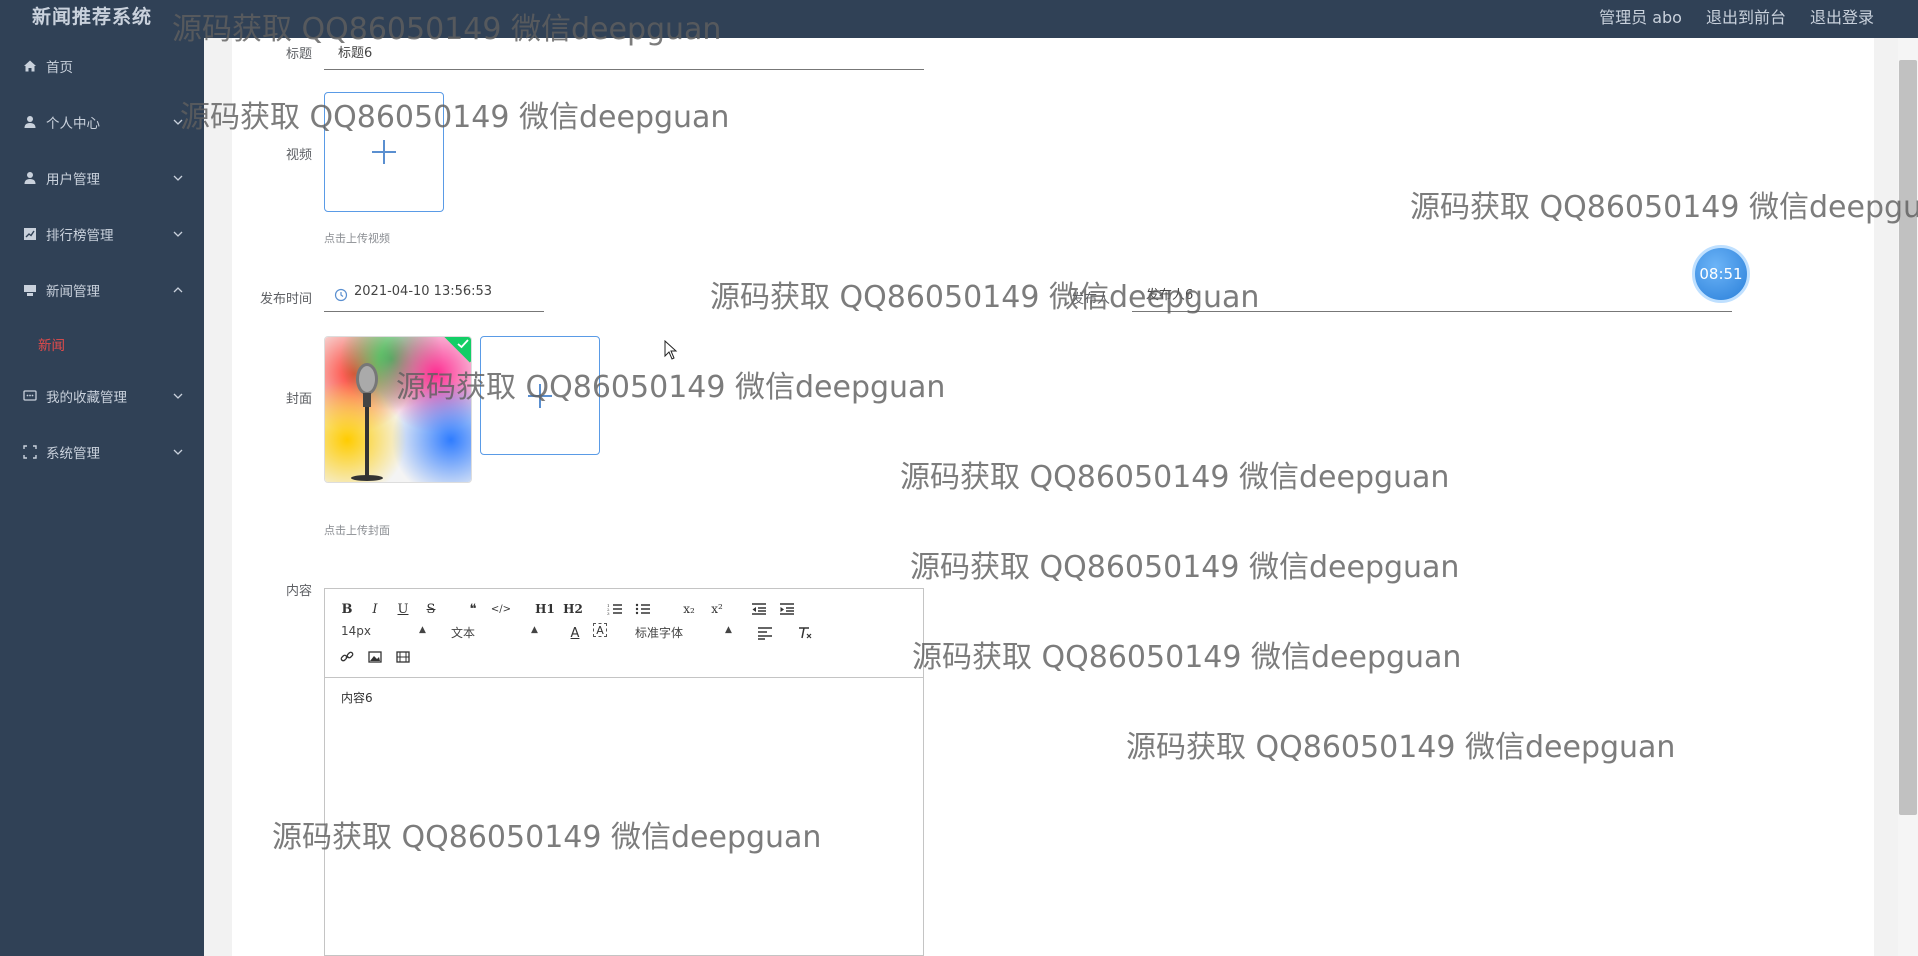 This screenshot has height=956, width=1918. What do you see at coordinates (102, 497) in the screenshot?
I see `sidebar: 首页 个人中心 用户管理 排行榜管理 新闻管理 新闻 我的收藏管理 系统管理` at bounding box center [102, 497].